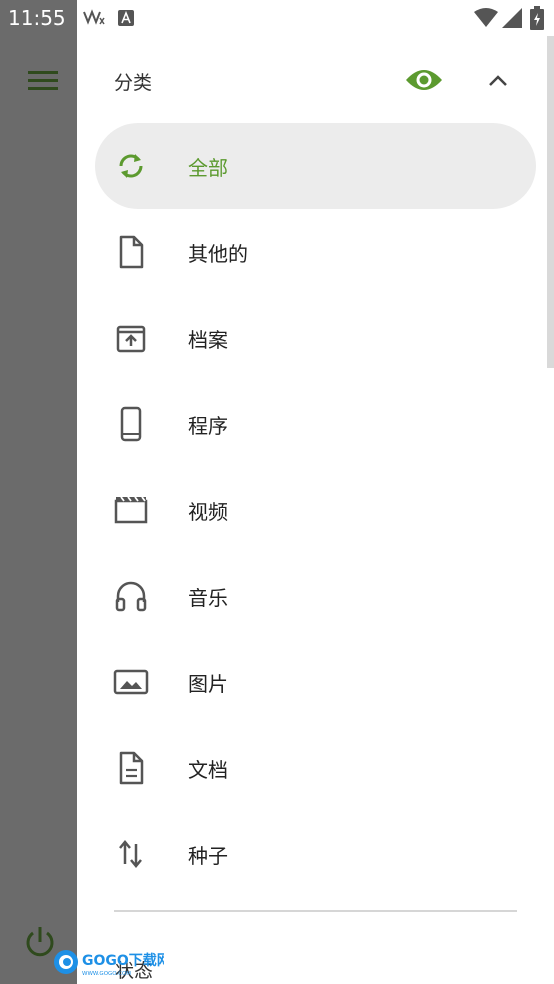 The image size is (554, 984). What do you see at coordinates (208, 856) in the screenshot?
I see `category-label: 种子` at bounding box center [208, 856].